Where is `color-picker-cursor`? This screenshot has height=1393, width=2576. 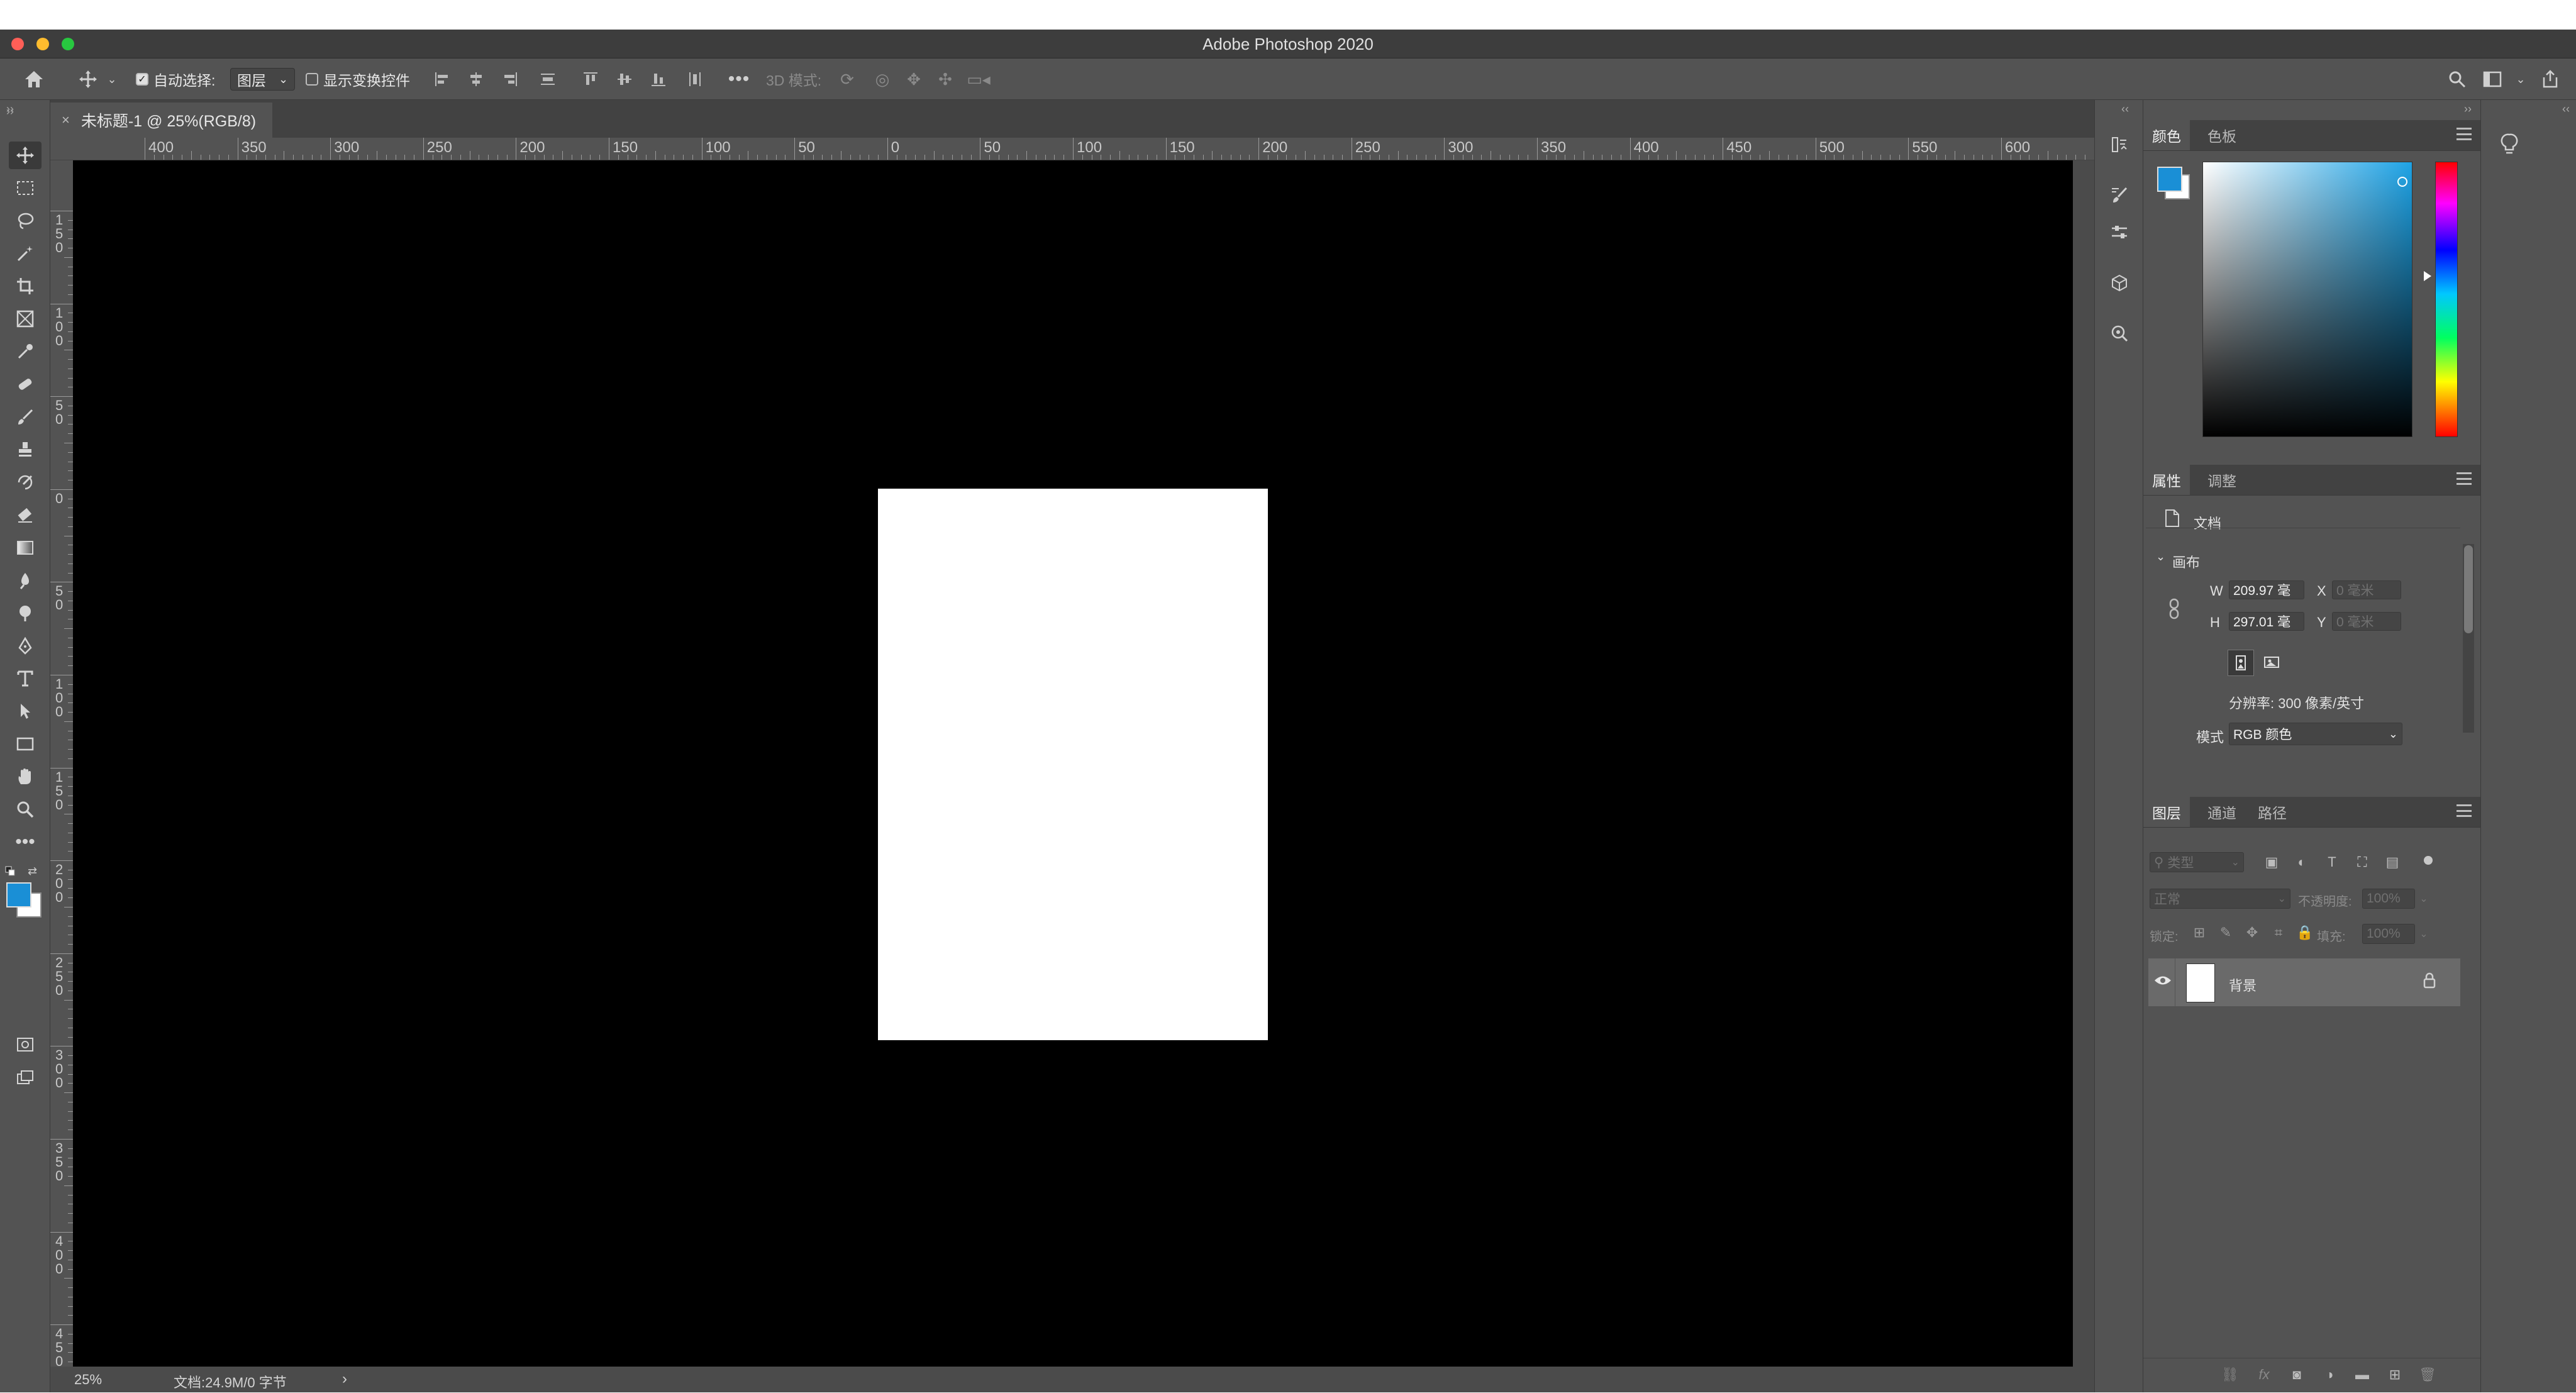 color-picker-cursor is located at coordinates (2402, 182).